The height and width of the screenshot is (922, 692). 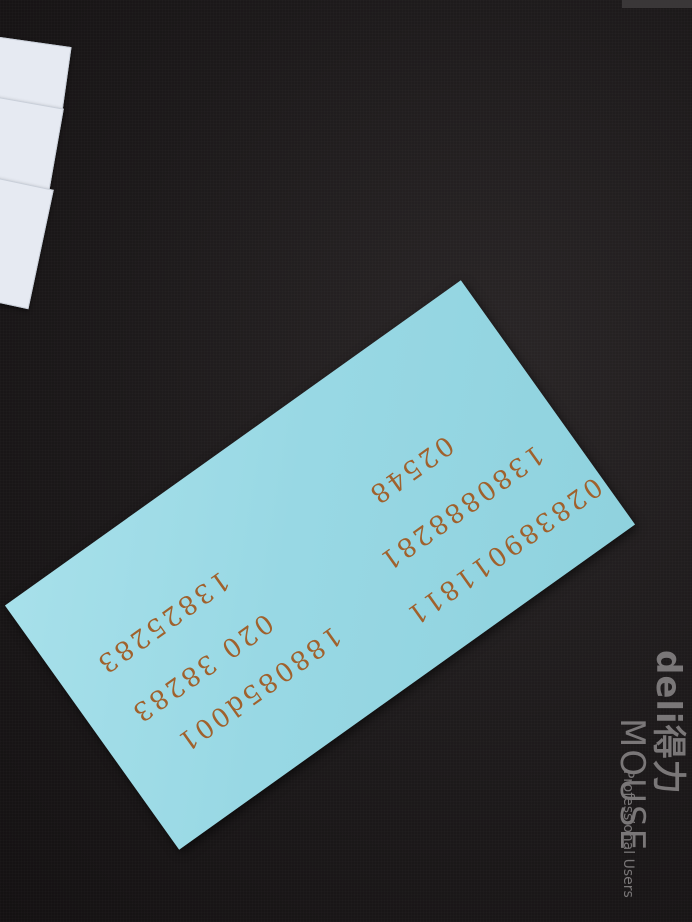 What do you see at coordinates (668, 722) in the screenshot?
I see `brand-logo: deli得力` at bounding box center [668, 722].